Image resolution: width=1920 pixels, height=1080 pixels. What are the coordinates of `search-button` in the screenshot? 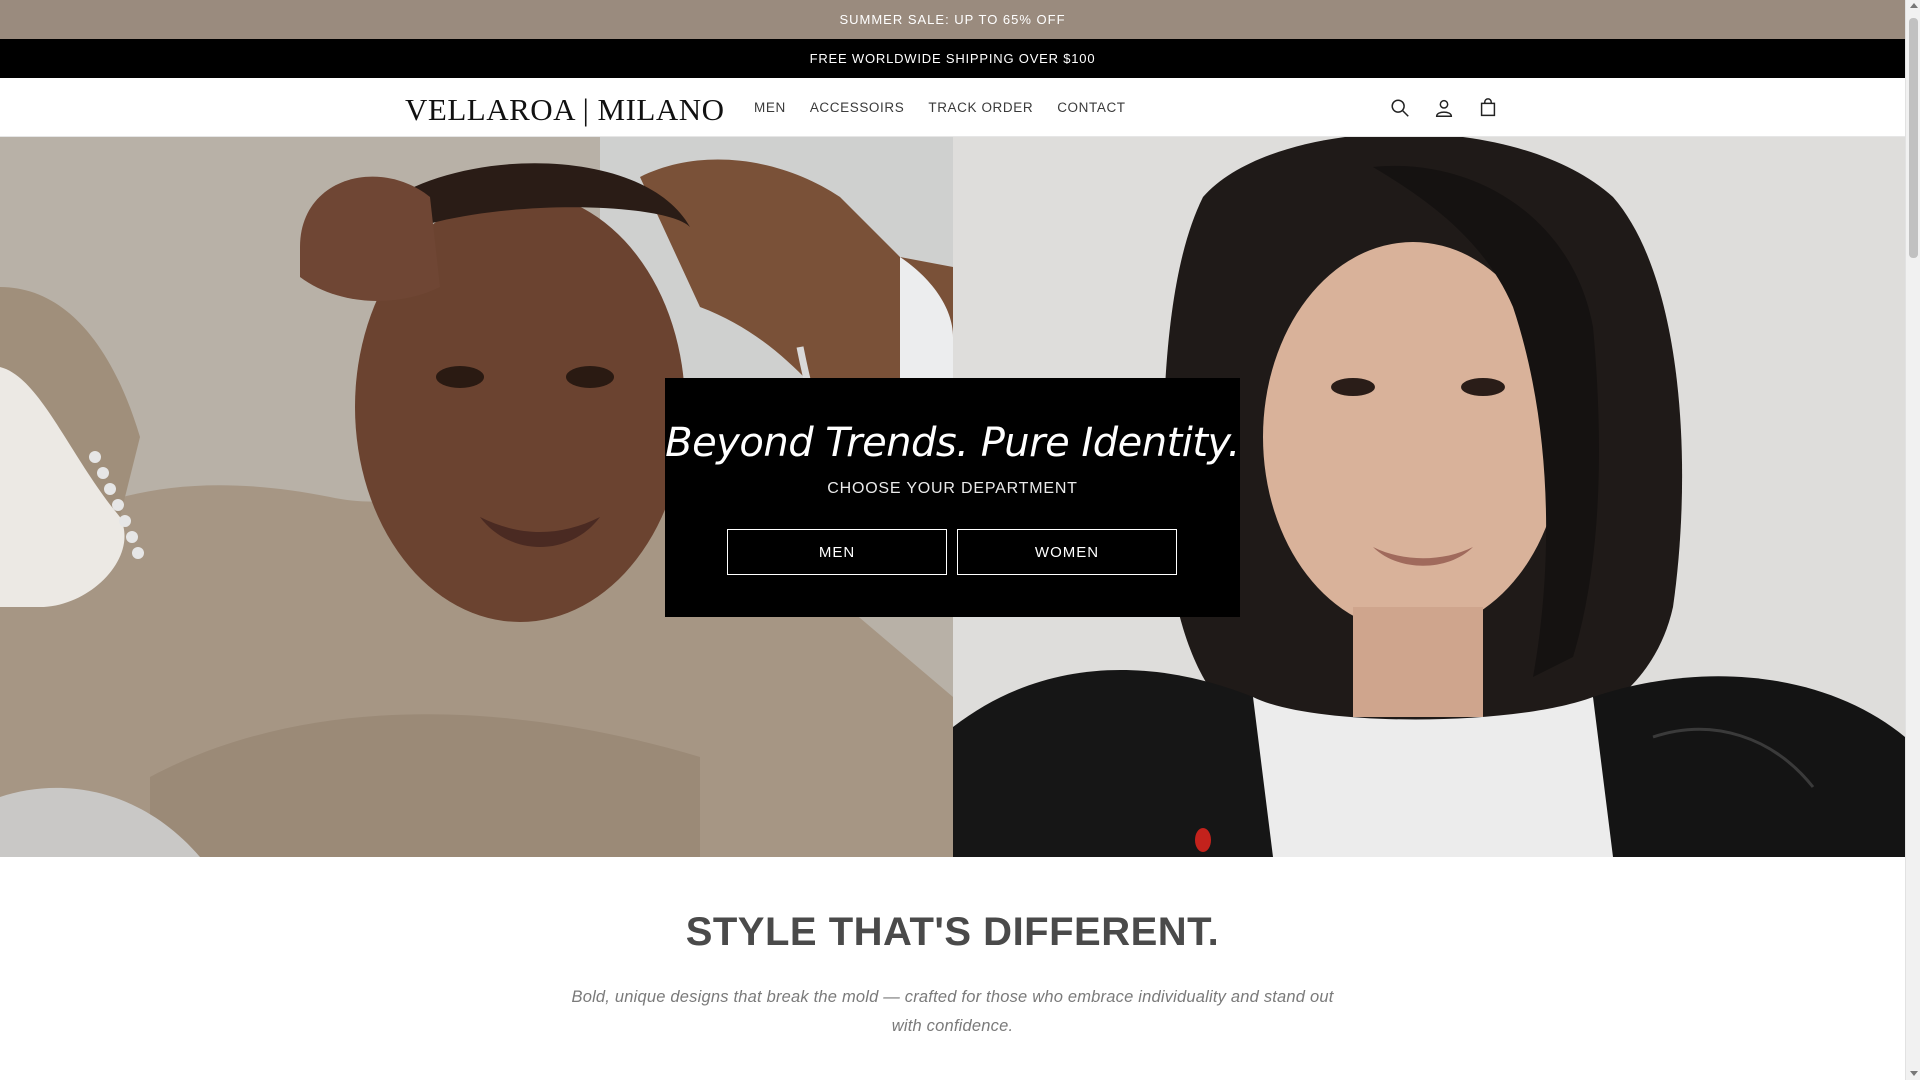 It's located at (1400, 108).